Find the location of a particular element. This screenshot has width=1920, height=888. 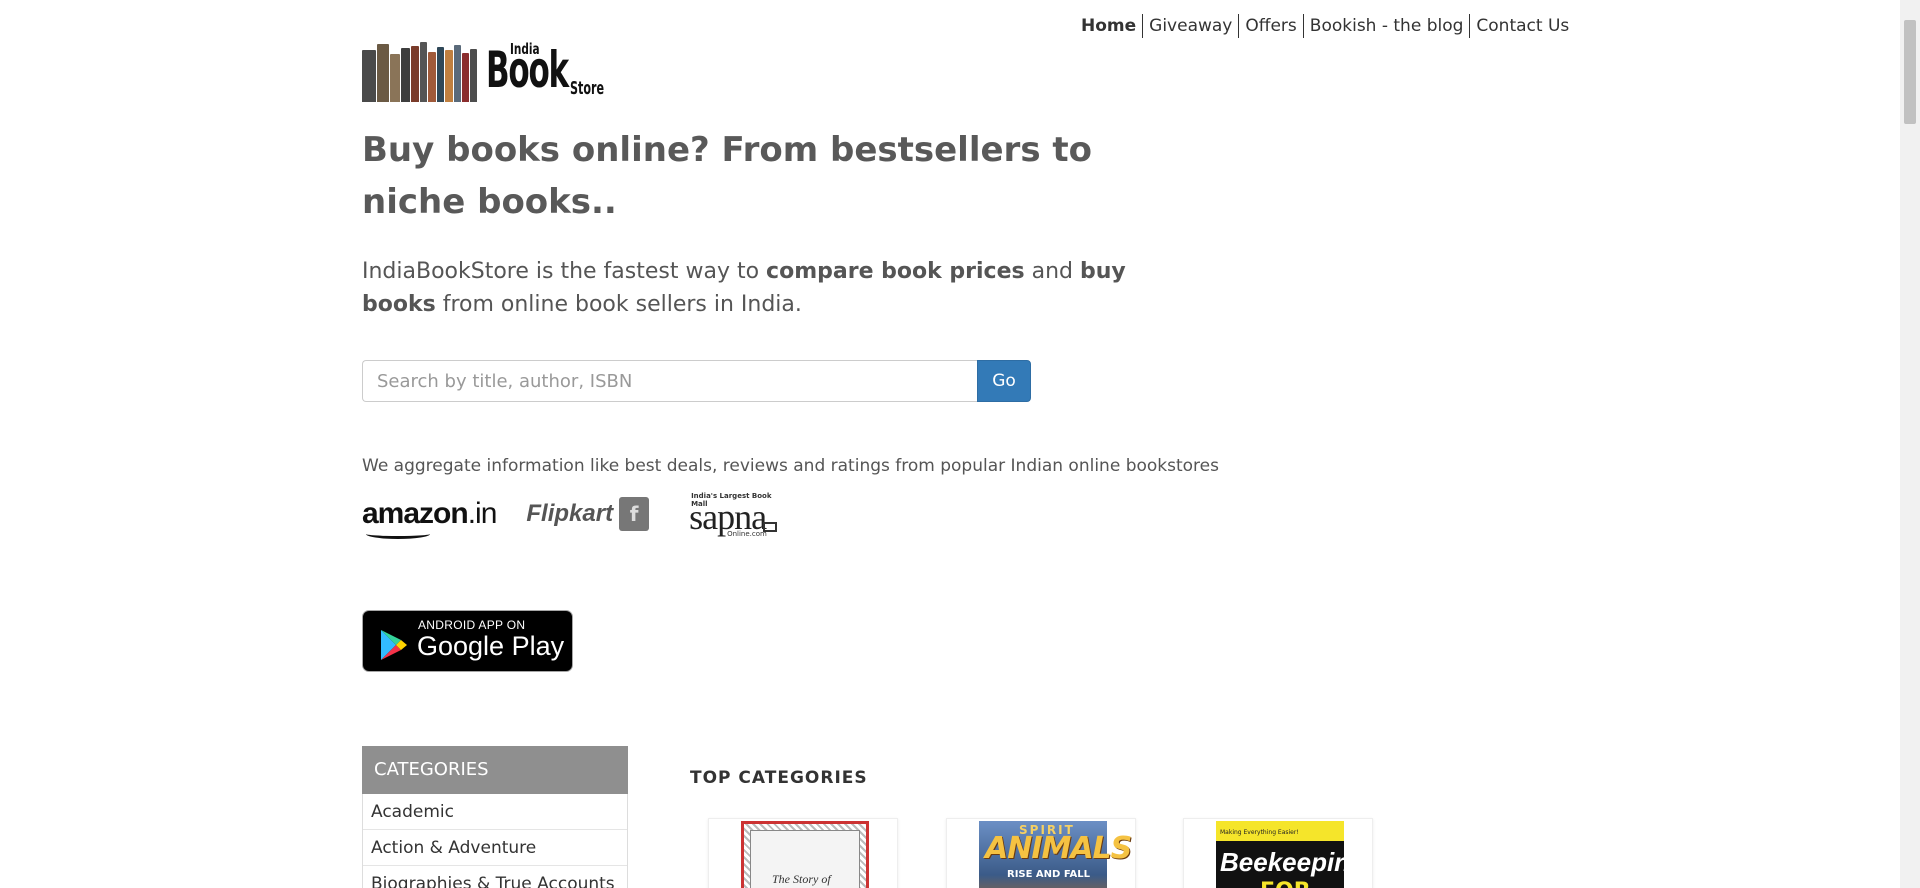

scrollbar-thumb is located at coordinates (1910, 72).